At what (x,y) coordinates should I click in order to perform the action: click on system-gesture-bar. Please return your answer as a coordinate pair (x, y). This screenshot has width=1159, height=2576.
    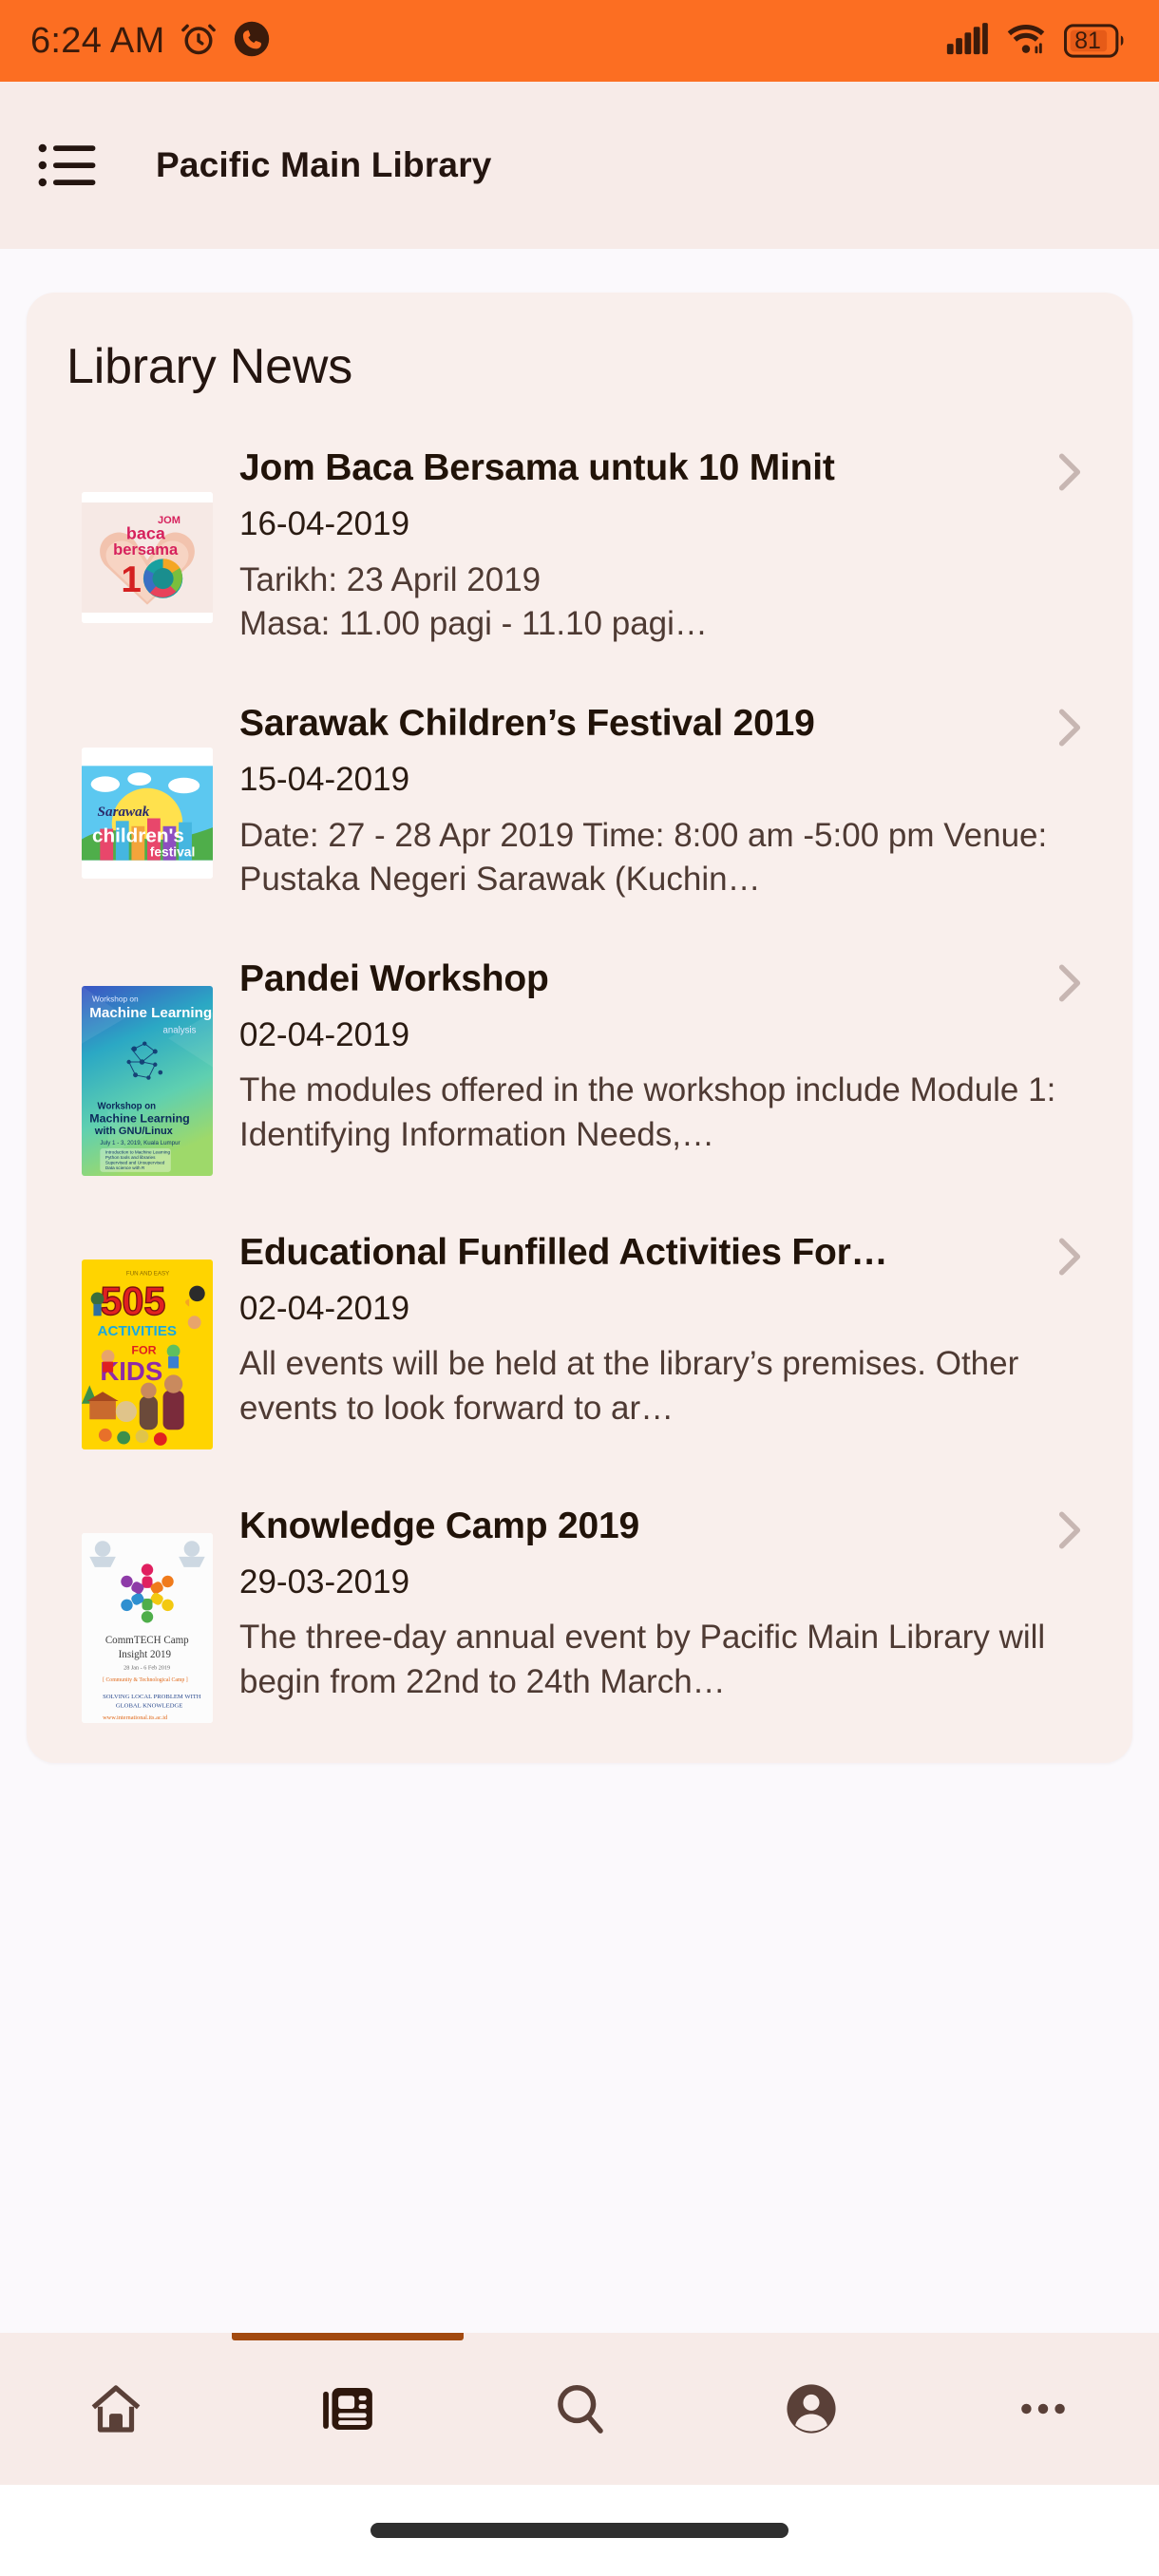
    Looking at the image, I should click on (579, 2530).